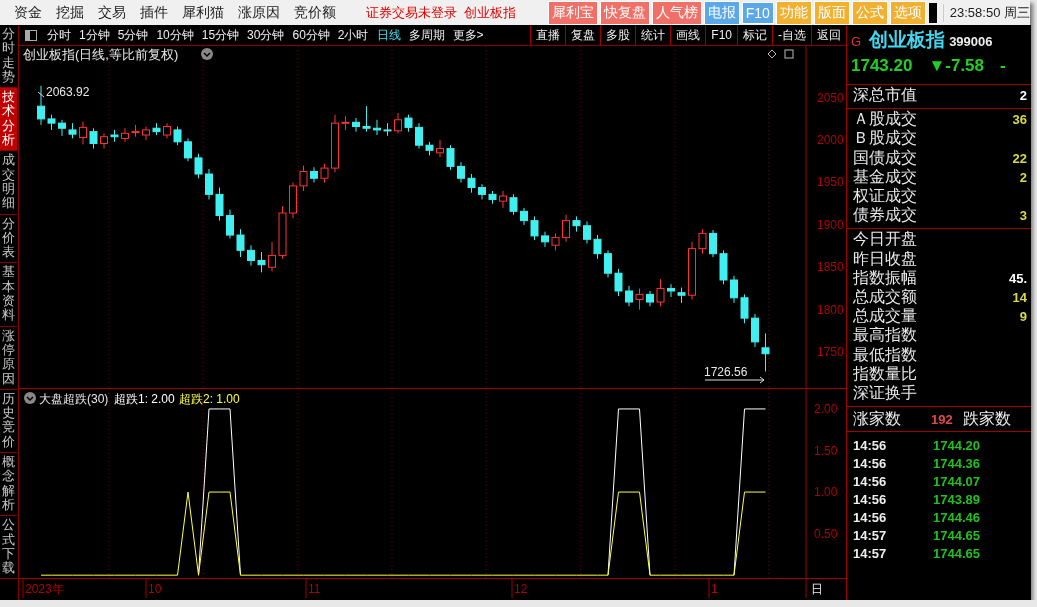  Describe the element at coordinates (882, 66) in the screenshot. I see `price-value: 1743.20` at that location.